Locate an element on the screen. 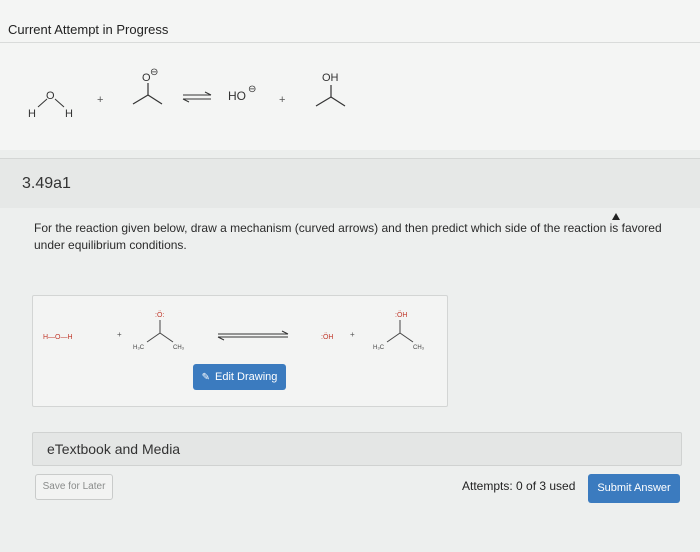  alcohol-oh: :ÖH is located at coordinates (401, 315).